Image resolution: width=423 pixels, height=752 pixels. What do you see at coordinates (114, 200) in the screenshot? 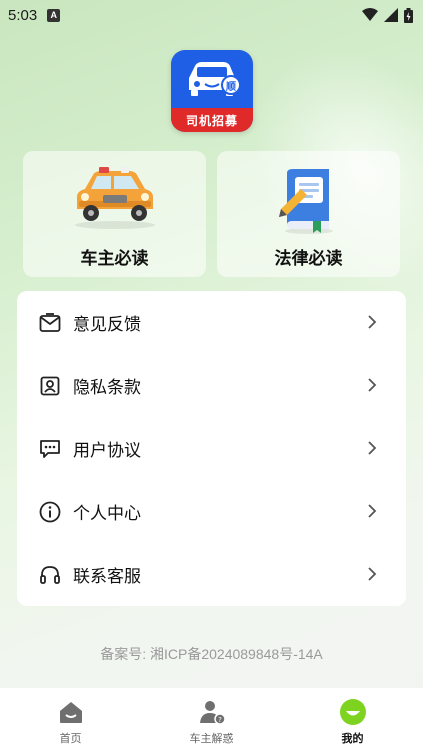
I see `car-icon` at bounding box center [114, 200].